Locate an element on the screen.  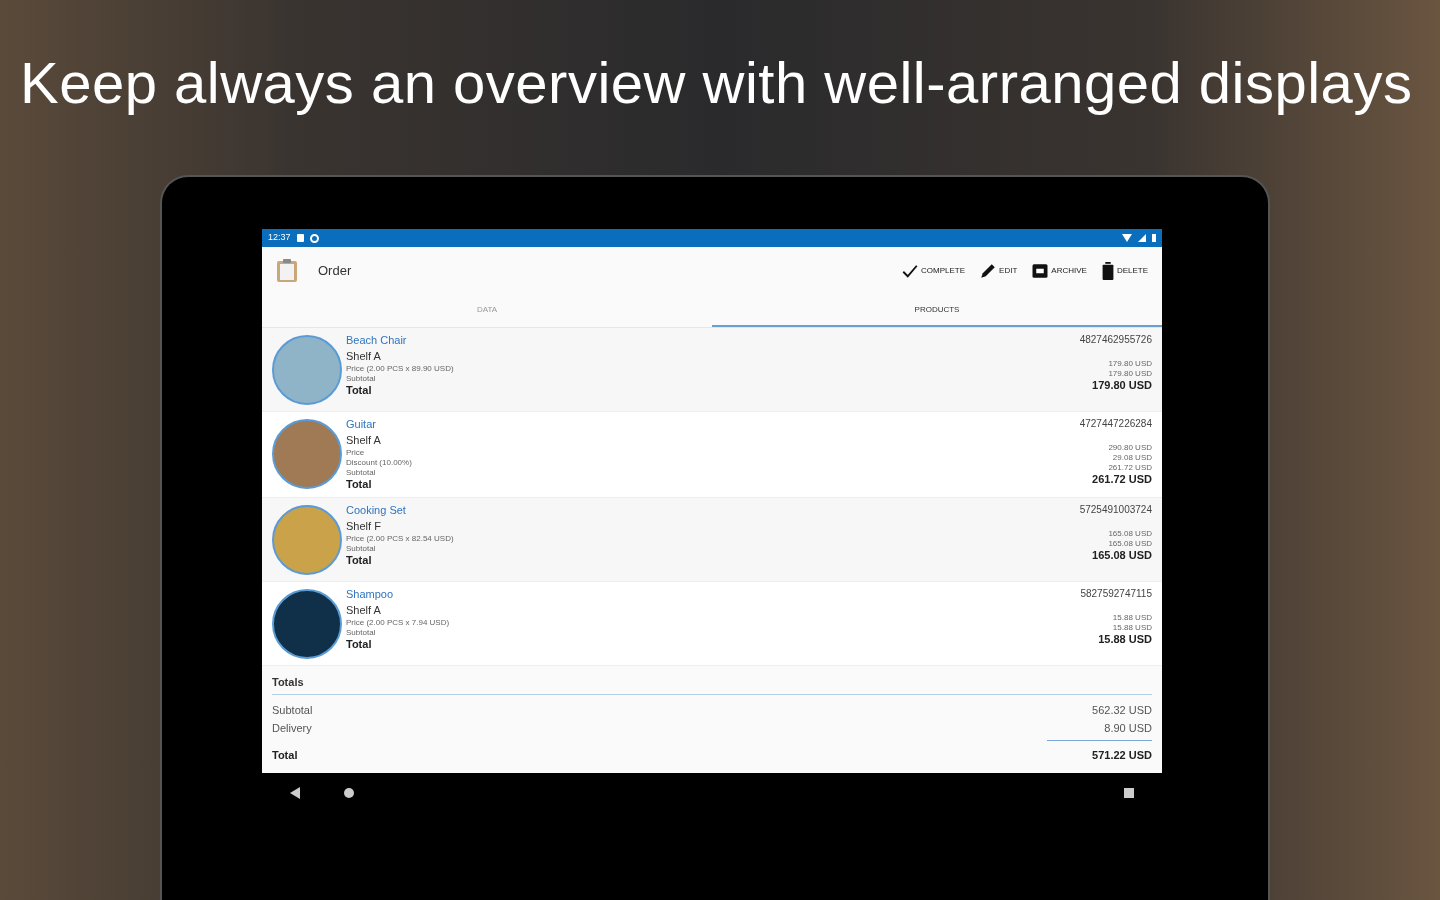
product-name: Cooking Set is located at coordinates (376, 511).